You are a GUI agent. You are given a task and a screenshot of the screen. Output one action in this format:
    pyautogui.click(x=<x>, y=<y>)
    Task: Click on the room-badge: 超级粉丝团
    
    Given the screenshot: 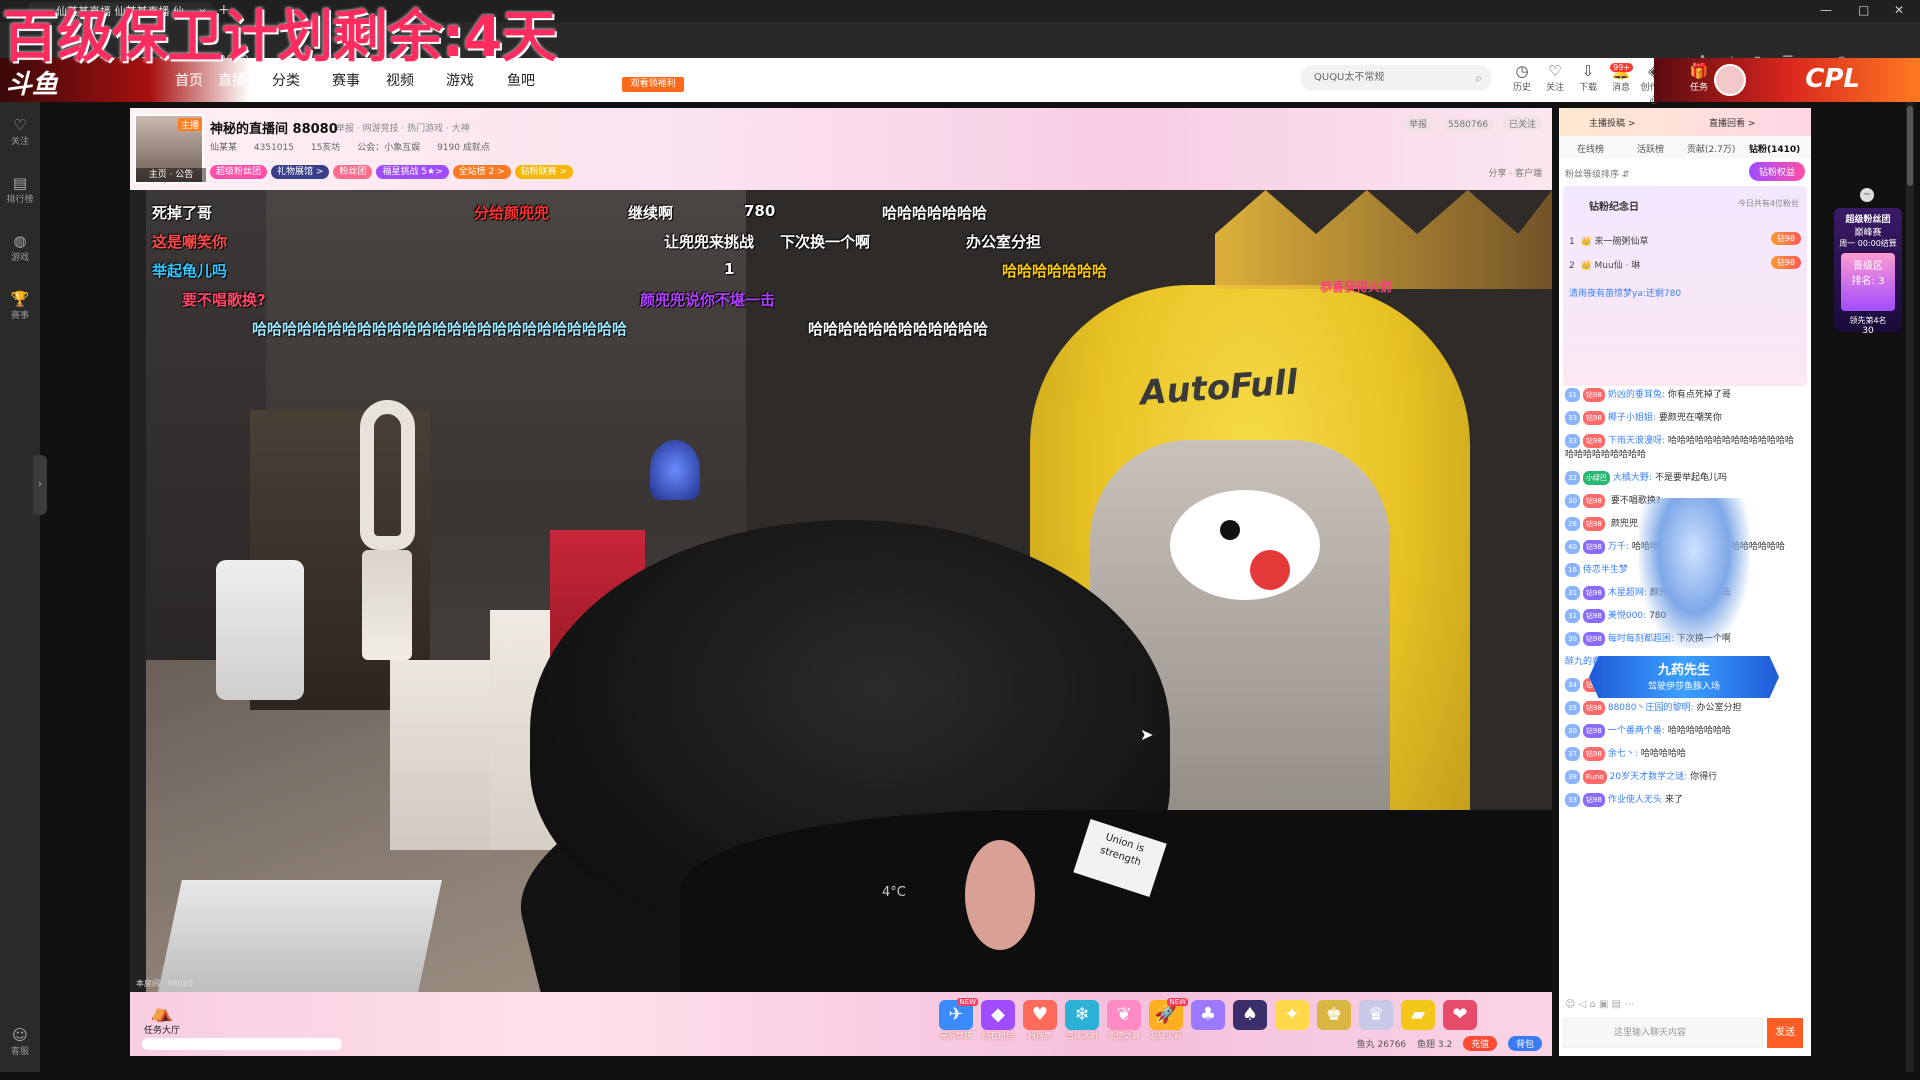 What is the action you would take?
    pyautogui.click(x=239, y=172)
    